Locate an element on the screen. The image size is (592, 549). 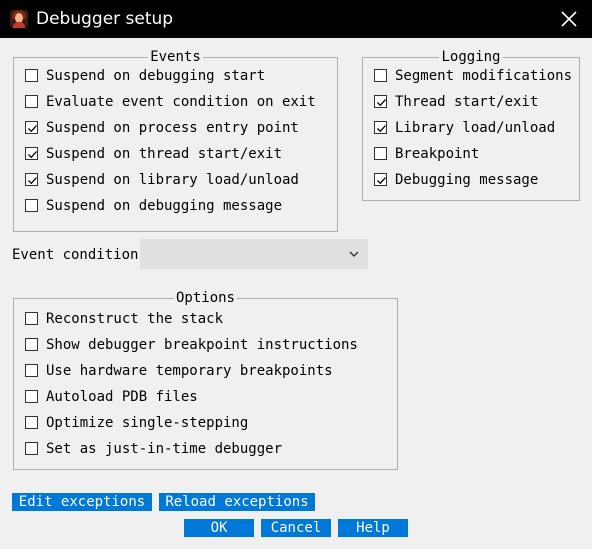
close-button is located at coordinates (569, 19).